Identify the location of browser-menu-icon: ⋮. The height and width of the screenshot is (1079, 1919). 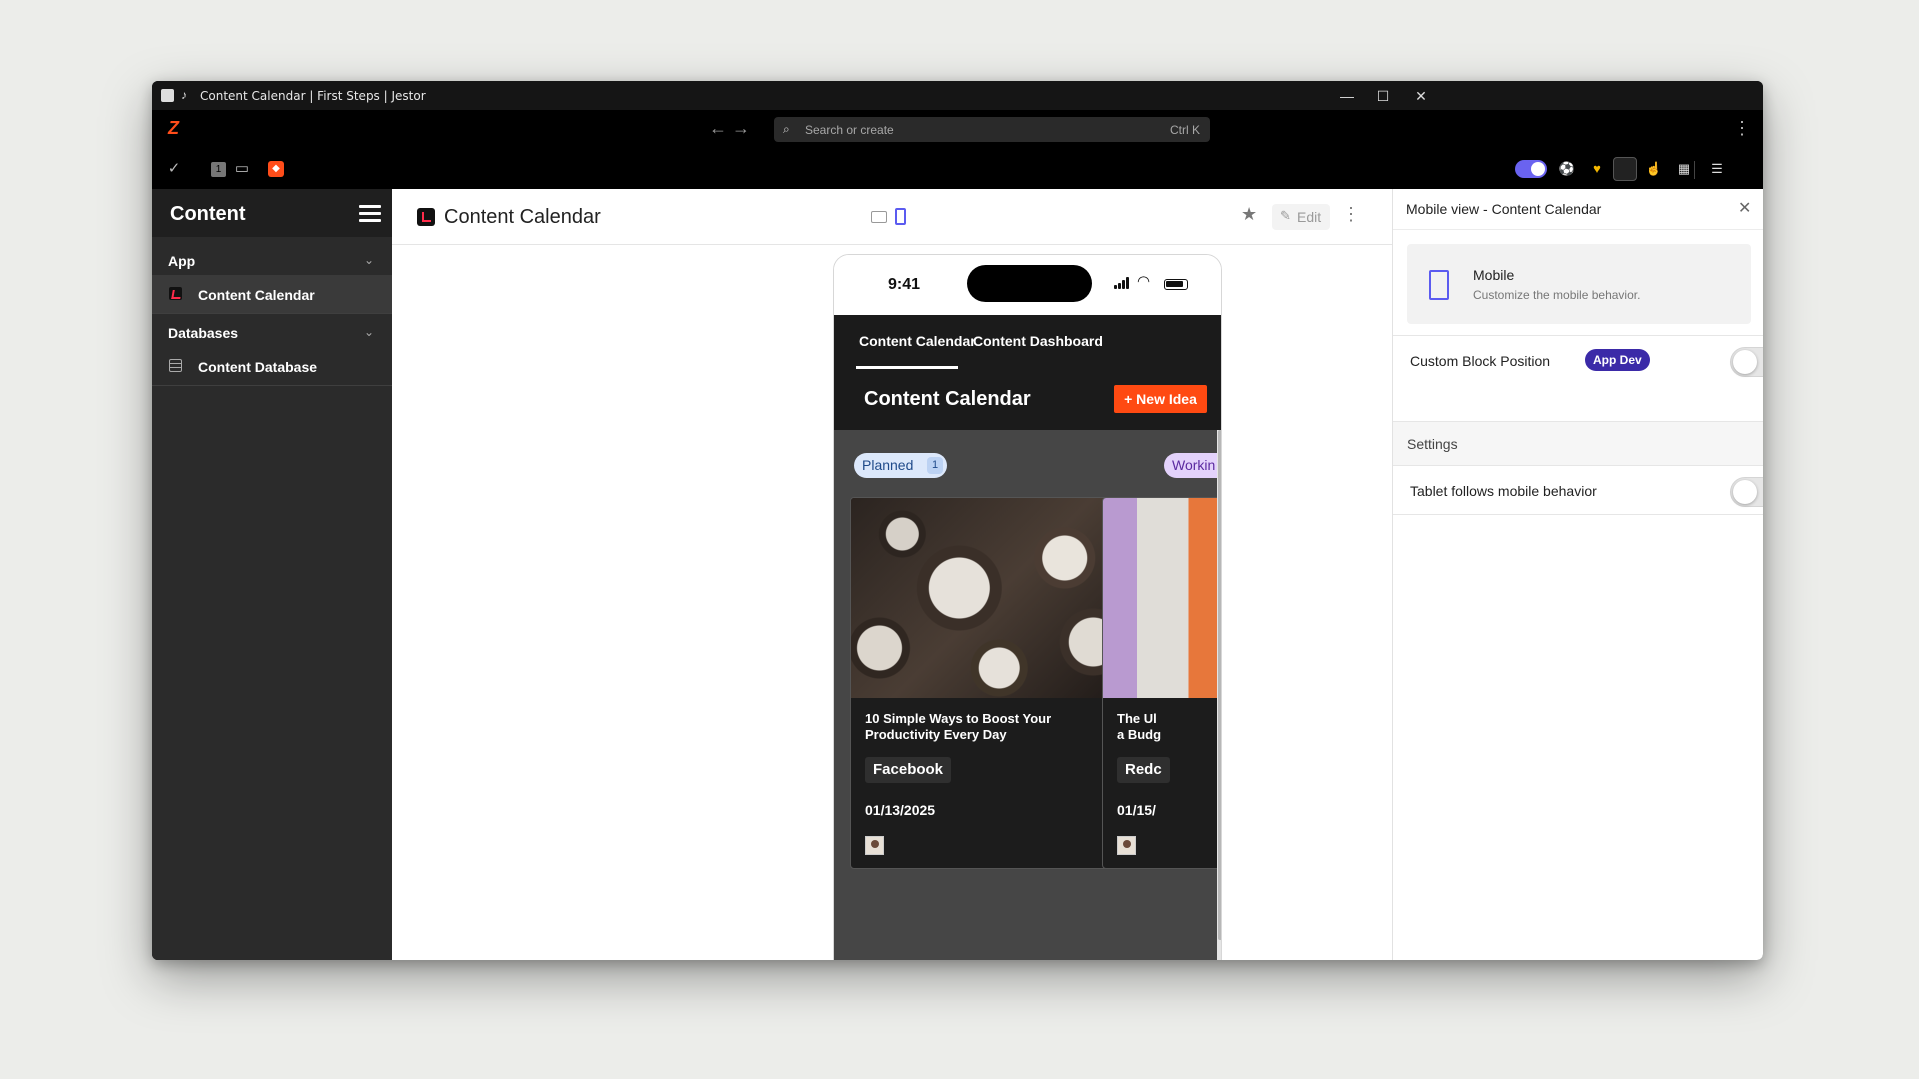
(1742, 128).